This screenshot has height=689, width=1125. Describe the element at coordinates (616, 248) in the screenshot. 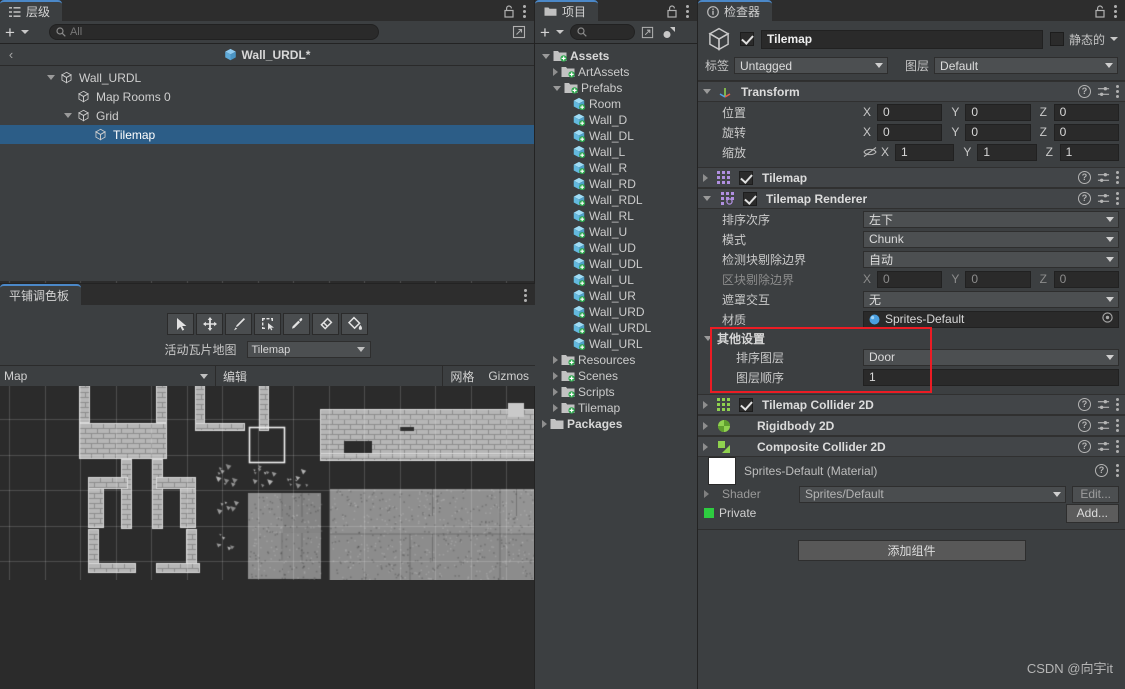

I see `project-row: Wall_UD` at that location.